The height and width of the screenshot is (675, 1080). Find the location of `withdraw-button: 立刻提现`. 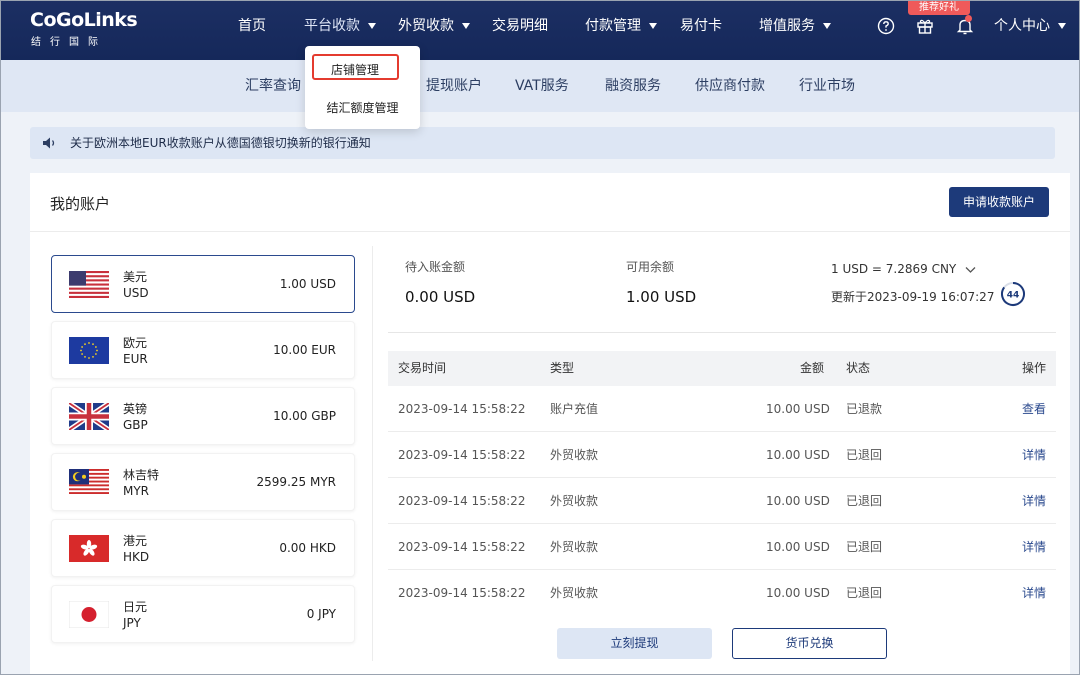

withdraw-button: 立刻提现 is located at coordinates (634, 643).